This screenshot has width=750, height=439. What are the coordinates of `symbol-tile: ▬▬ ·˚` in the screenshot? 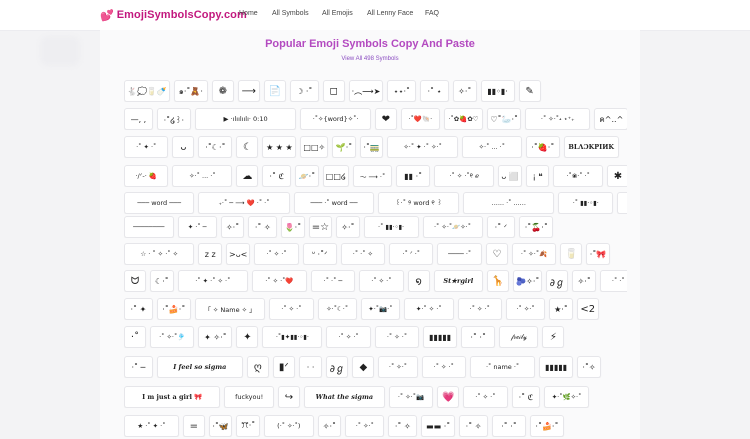 It's located at (438, 426).